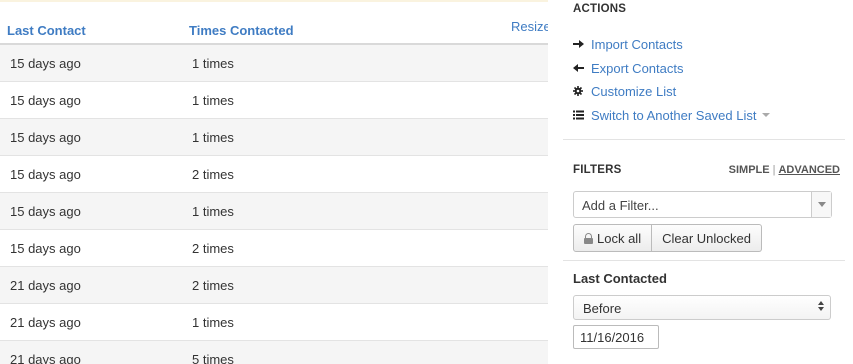 Image resolution: width=853 pixels, height=364 pixels. I want to click on lock-all-button: Lock all, so click(613, 238).